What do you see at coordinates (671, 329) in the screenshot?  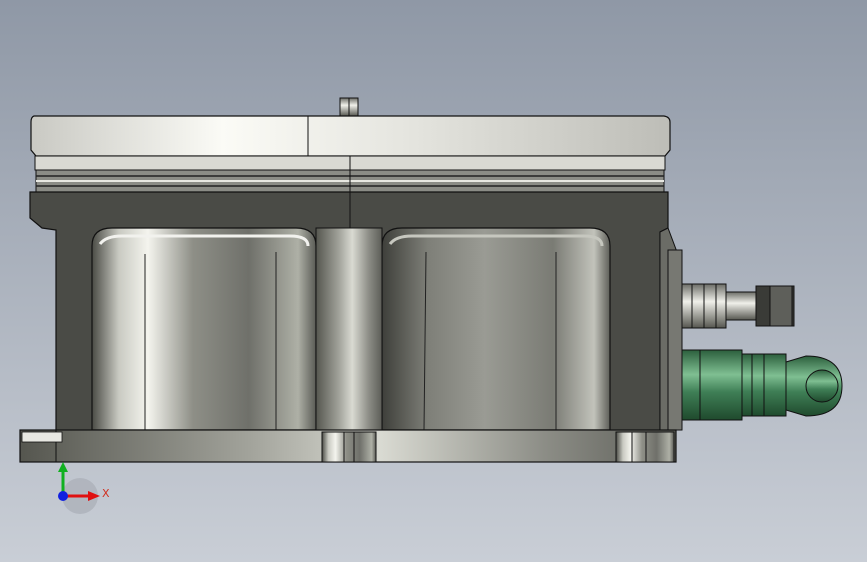 I see `side-port-boss` at bounding box center [671, 329].